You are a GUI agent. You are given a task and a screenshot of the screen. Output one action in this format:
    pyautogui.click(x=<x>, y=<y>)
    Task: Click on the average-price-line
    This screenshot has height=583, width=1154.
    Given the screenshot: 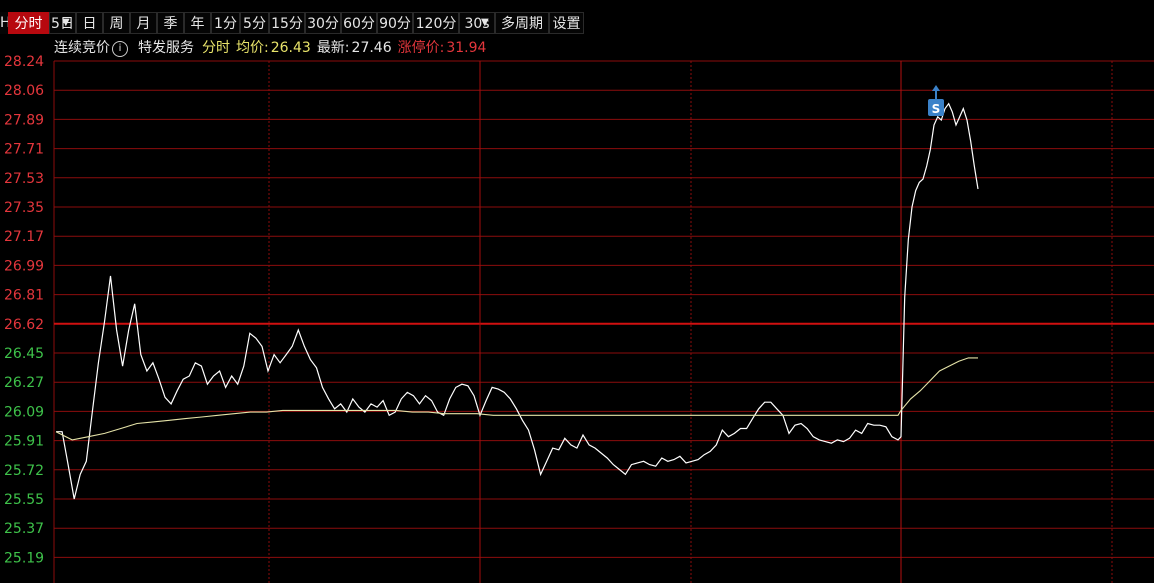 What is the action you would take?
    pyautogui.click(x=516, y=399)
    